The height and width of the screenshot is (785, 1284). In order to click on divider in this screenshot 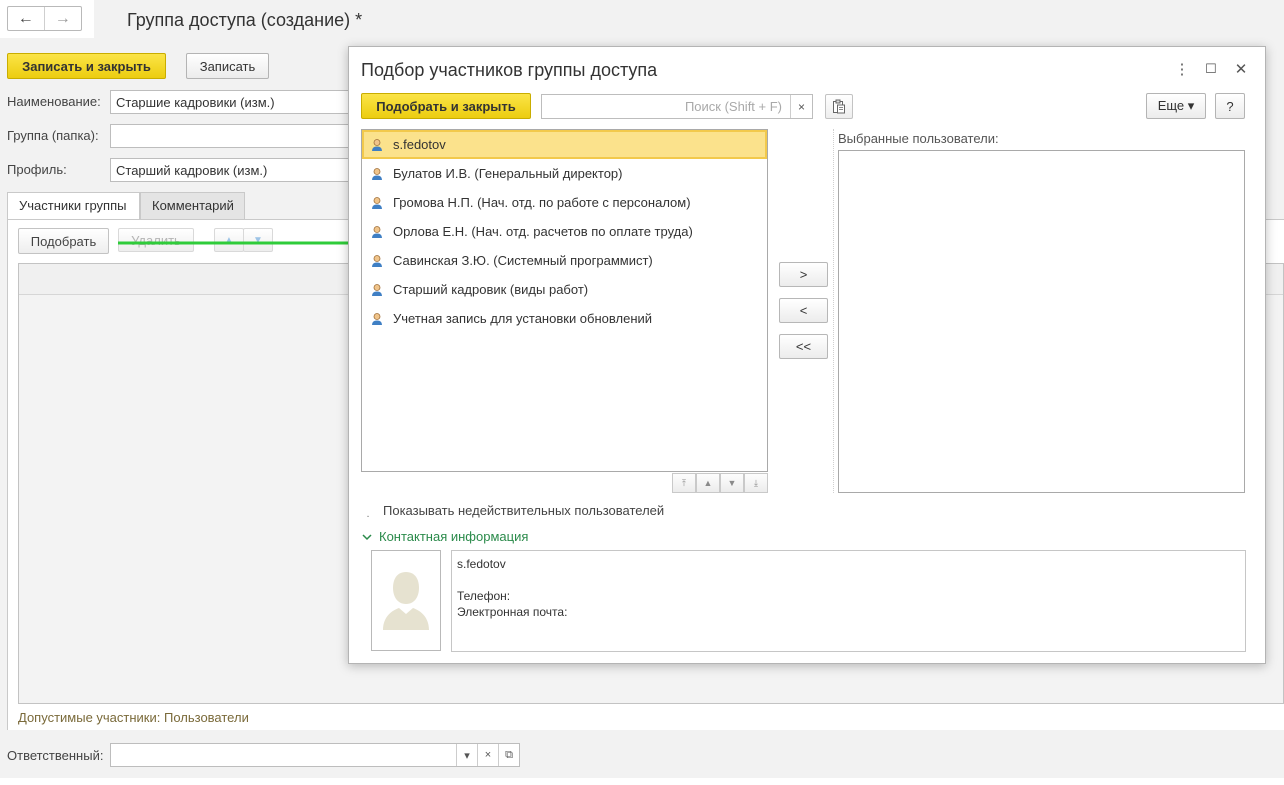, I will do `click(833, 311)`.